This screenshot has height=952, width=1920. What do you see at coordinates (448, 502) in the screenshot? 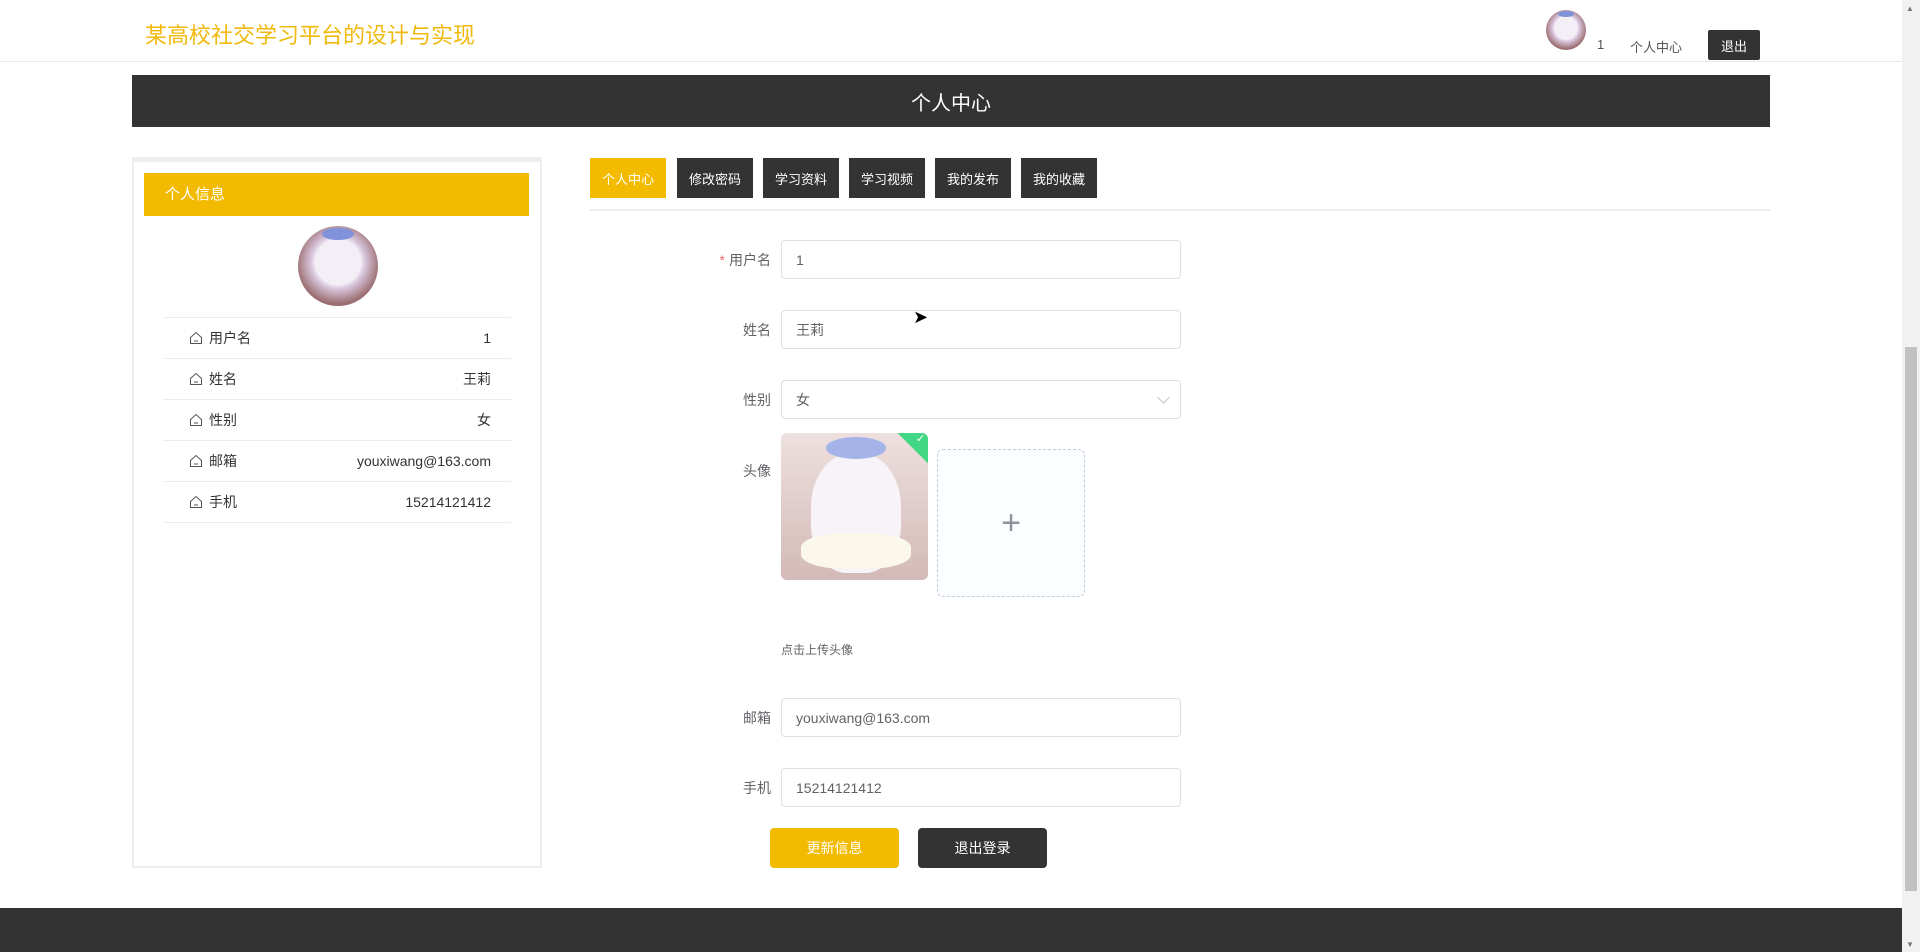
I see `info-value: 15214121412` at bounding box center [448, 502].